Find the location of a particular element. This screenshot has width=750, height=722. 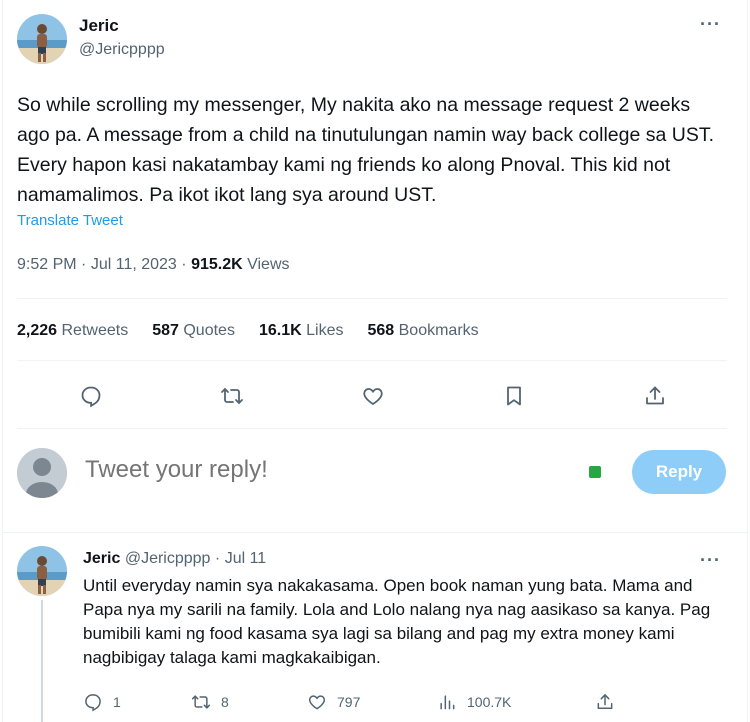

reply-author-avatar is located at coordinates (42, 571).